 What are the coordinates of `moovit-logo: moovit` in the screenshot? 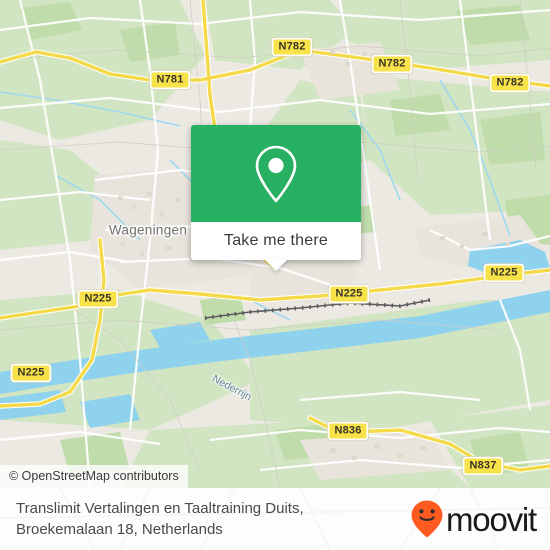 It's located at (473, 519).